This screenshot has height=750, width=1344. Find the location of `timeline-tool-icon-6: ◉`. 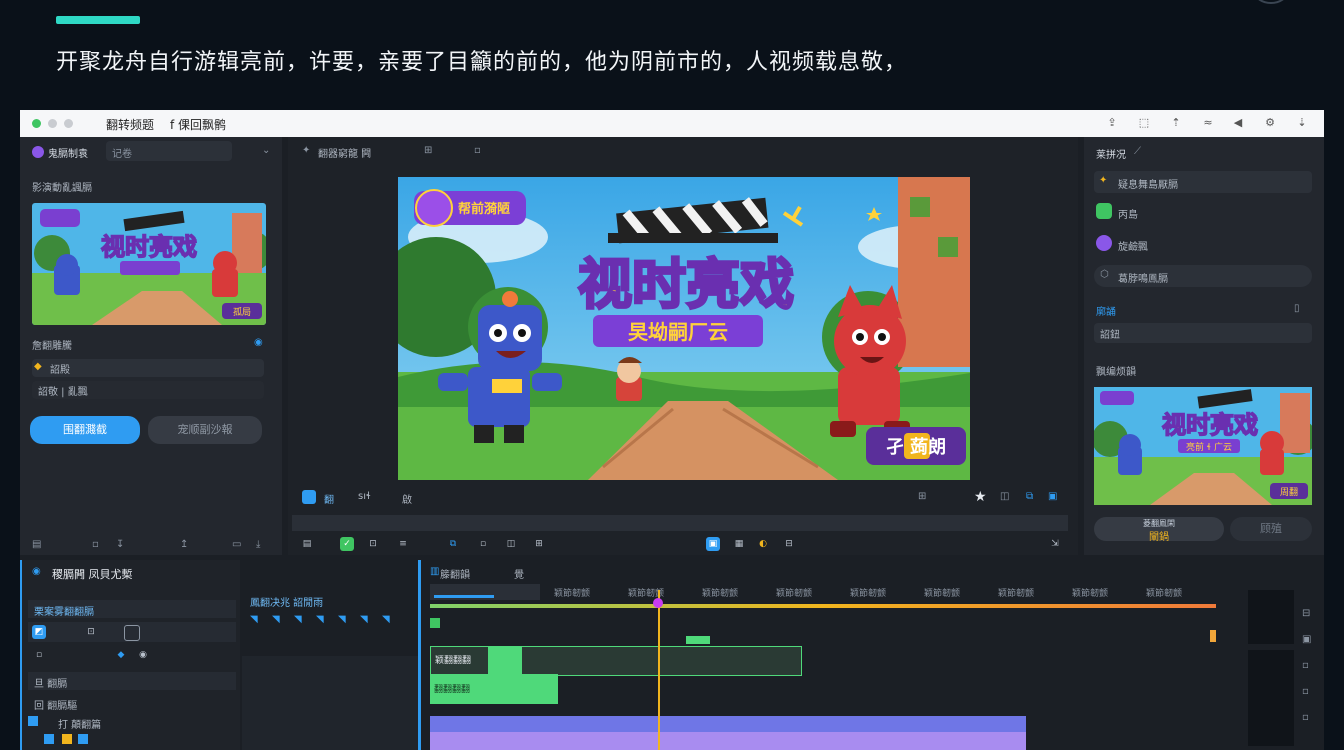

timeline-tool-icon-6: ◉ is located at coordinates (143, 655).